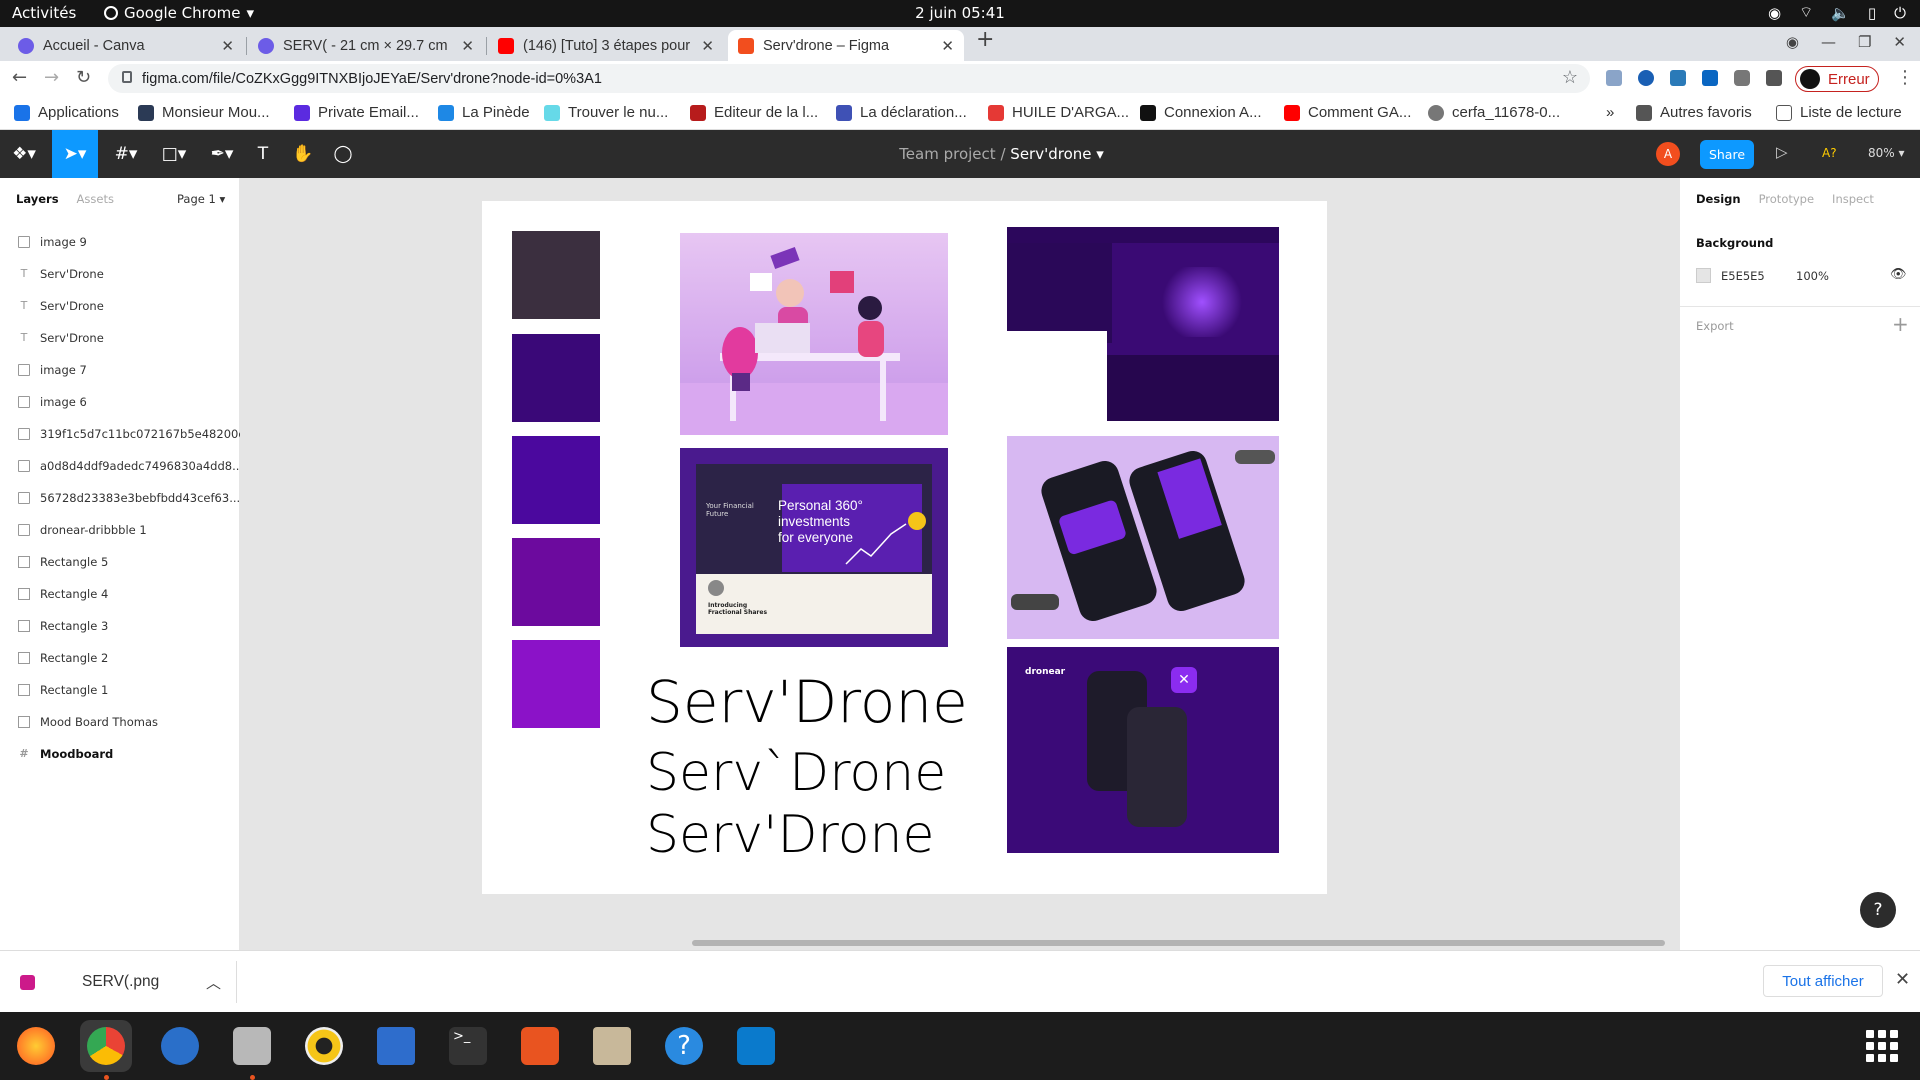  I want to click on serv-drone-title: Serv`Drone, so click(796, 773).